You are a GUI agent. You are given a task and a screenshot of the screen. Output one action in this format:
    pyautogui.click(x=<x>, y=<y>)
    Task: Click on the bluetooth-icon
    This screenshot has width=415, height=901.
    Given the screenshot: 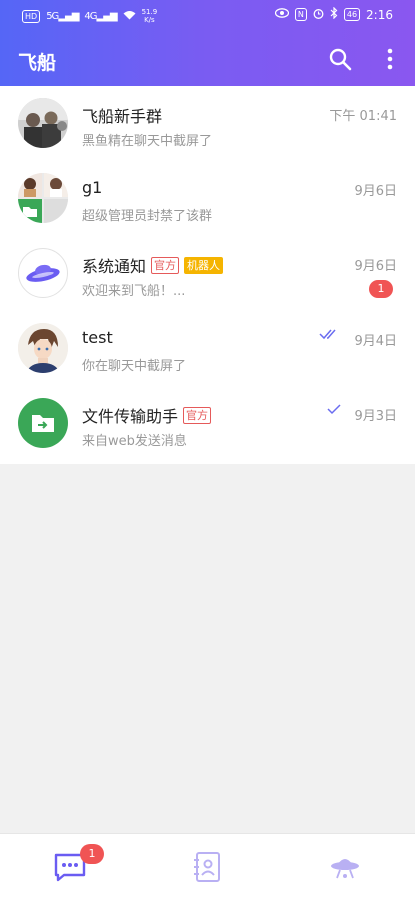 What is the action you would take?
    pyautogui.click(x=334, y=14)
    